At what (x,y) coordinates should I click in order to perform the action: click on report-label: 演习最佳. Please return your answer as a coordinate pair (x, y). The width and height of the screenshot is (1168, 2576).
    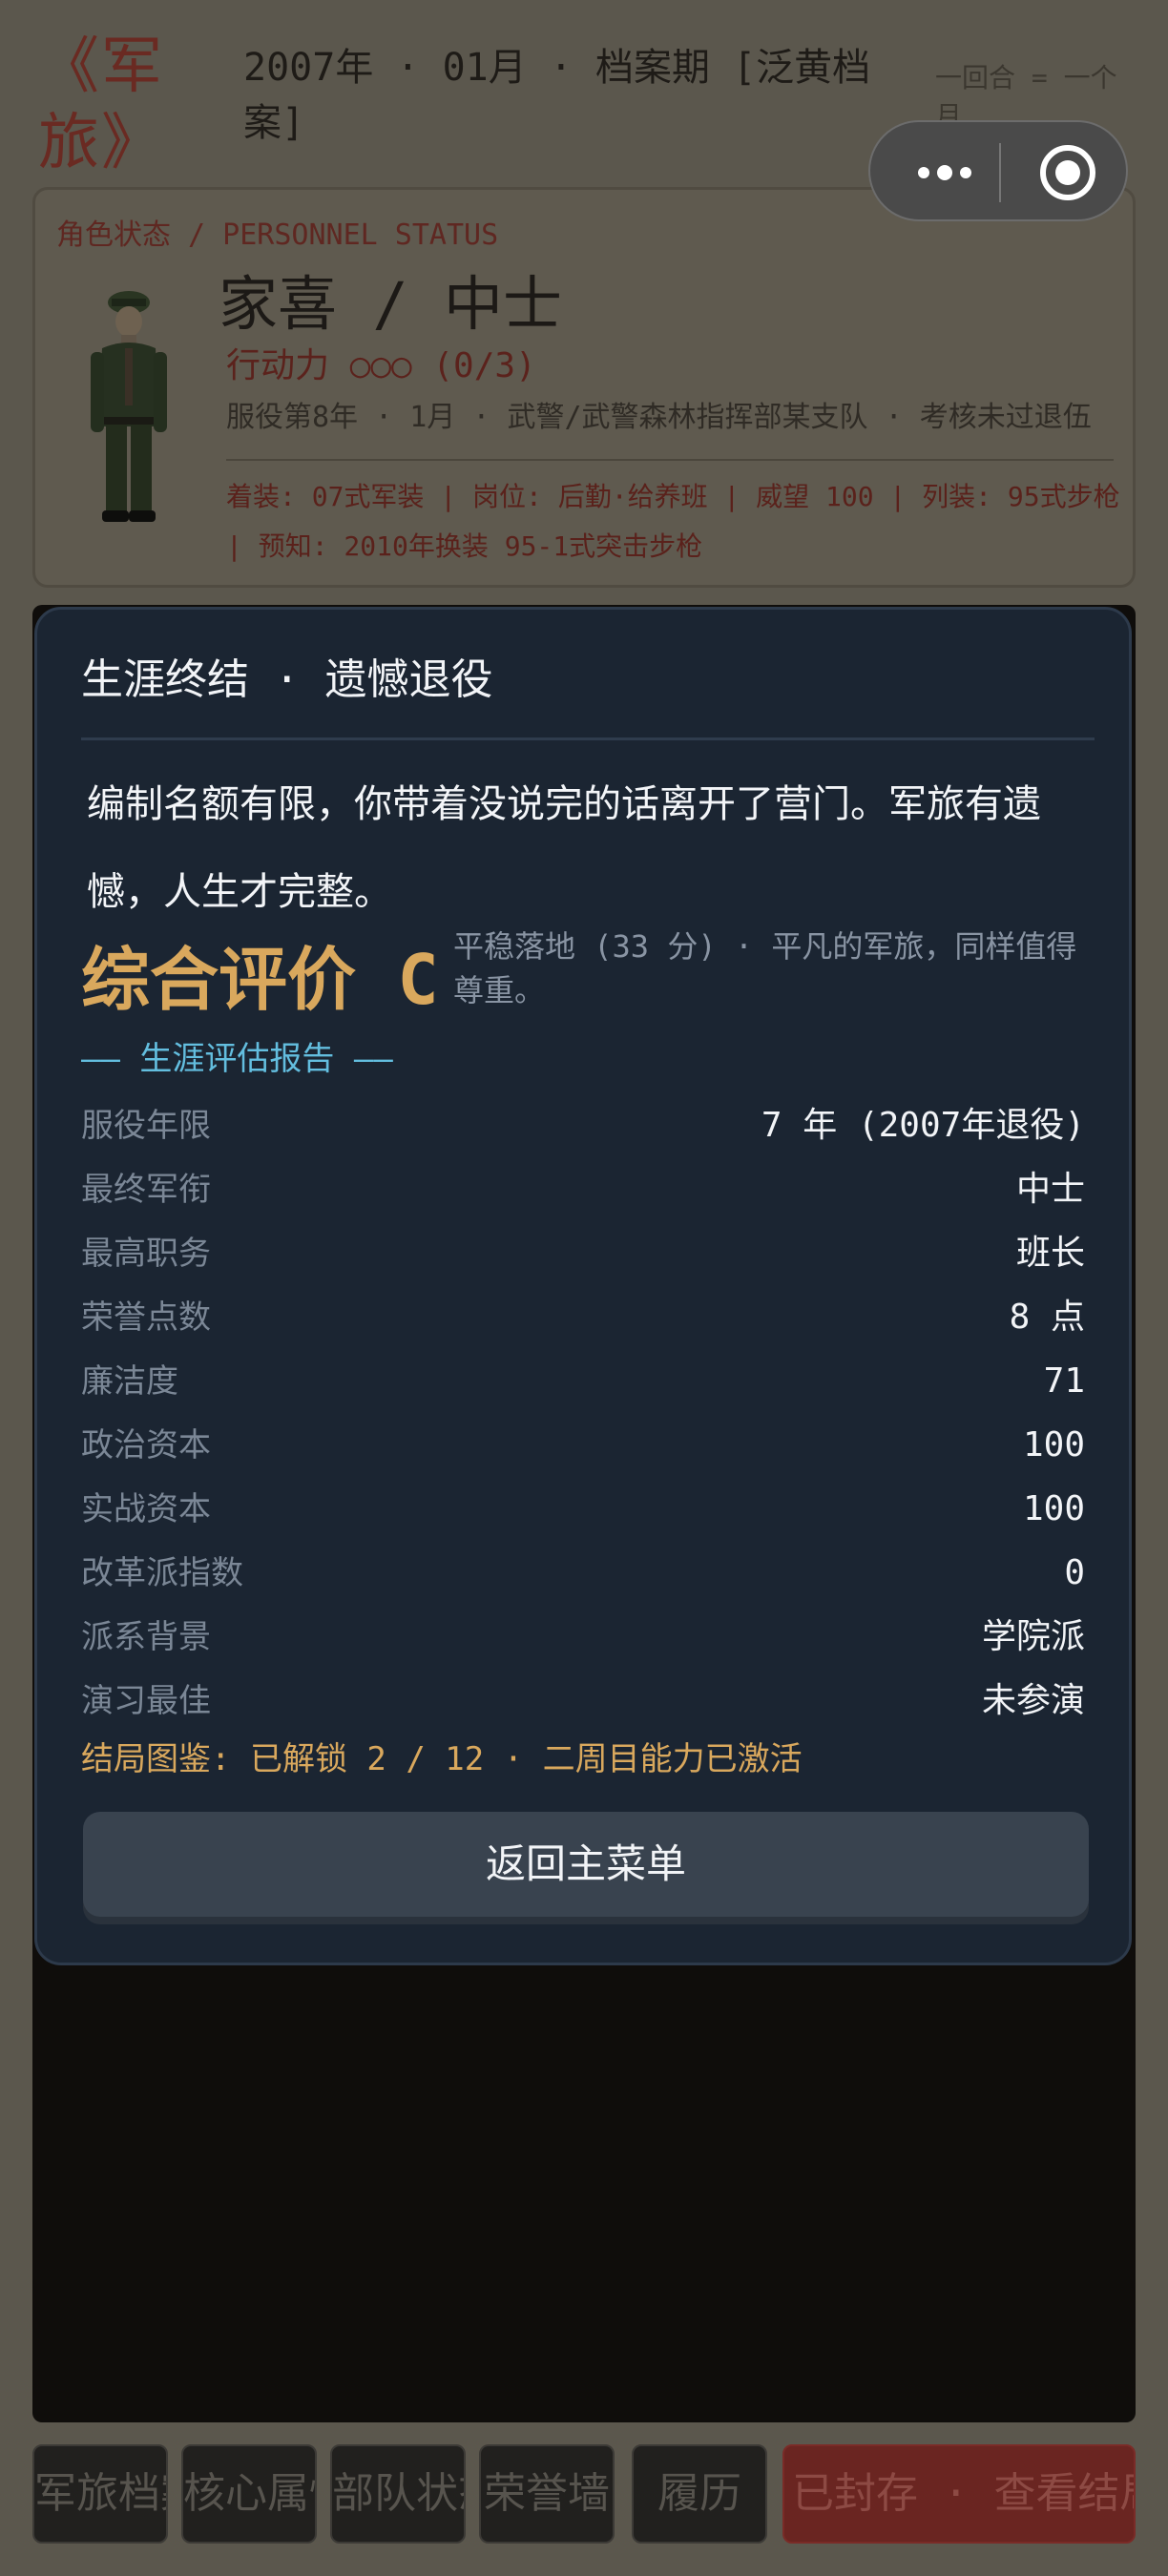
    Looking at the image, I should click on (146, 1701).